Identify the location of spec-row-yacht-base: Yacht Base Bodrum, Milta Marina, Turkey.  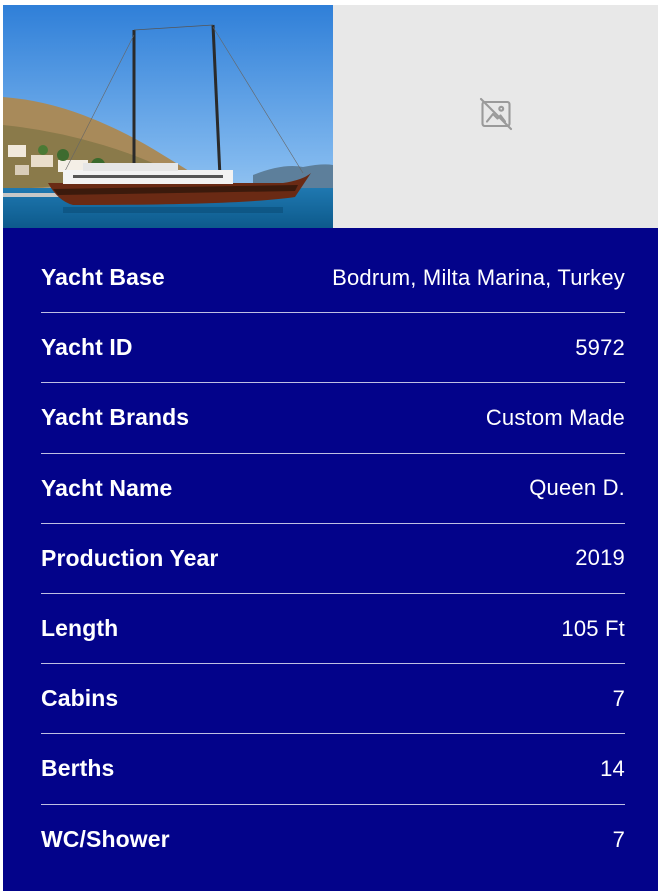
(333, 278).